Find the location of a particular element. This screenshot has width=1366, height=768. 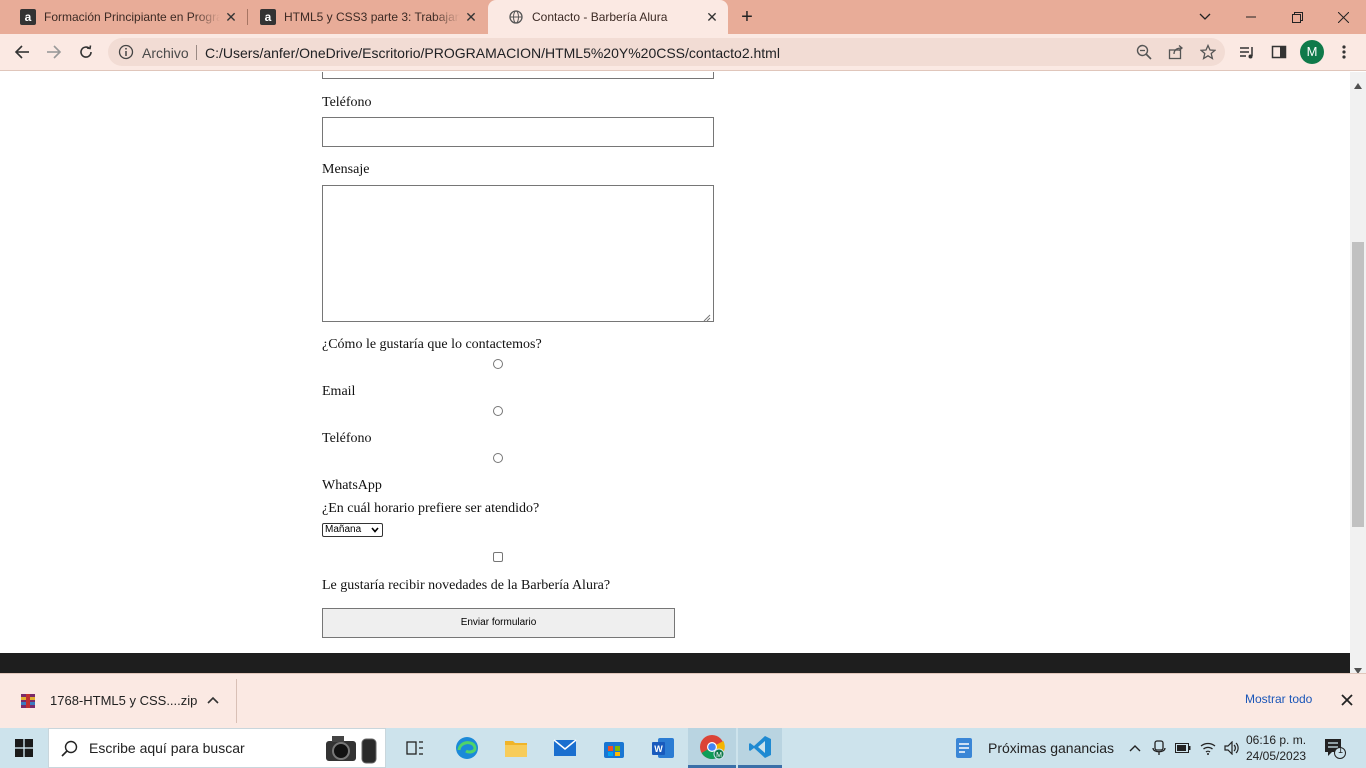

task-view-icon is located at coordinates (415, 748).